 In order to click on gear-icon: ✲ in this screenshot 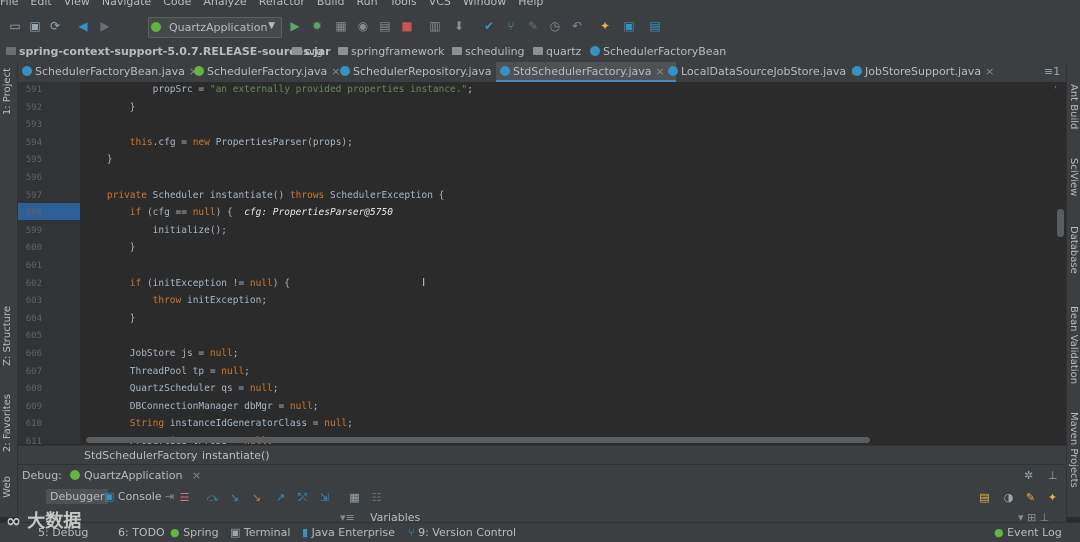, I will do `click(1028, 475)`.